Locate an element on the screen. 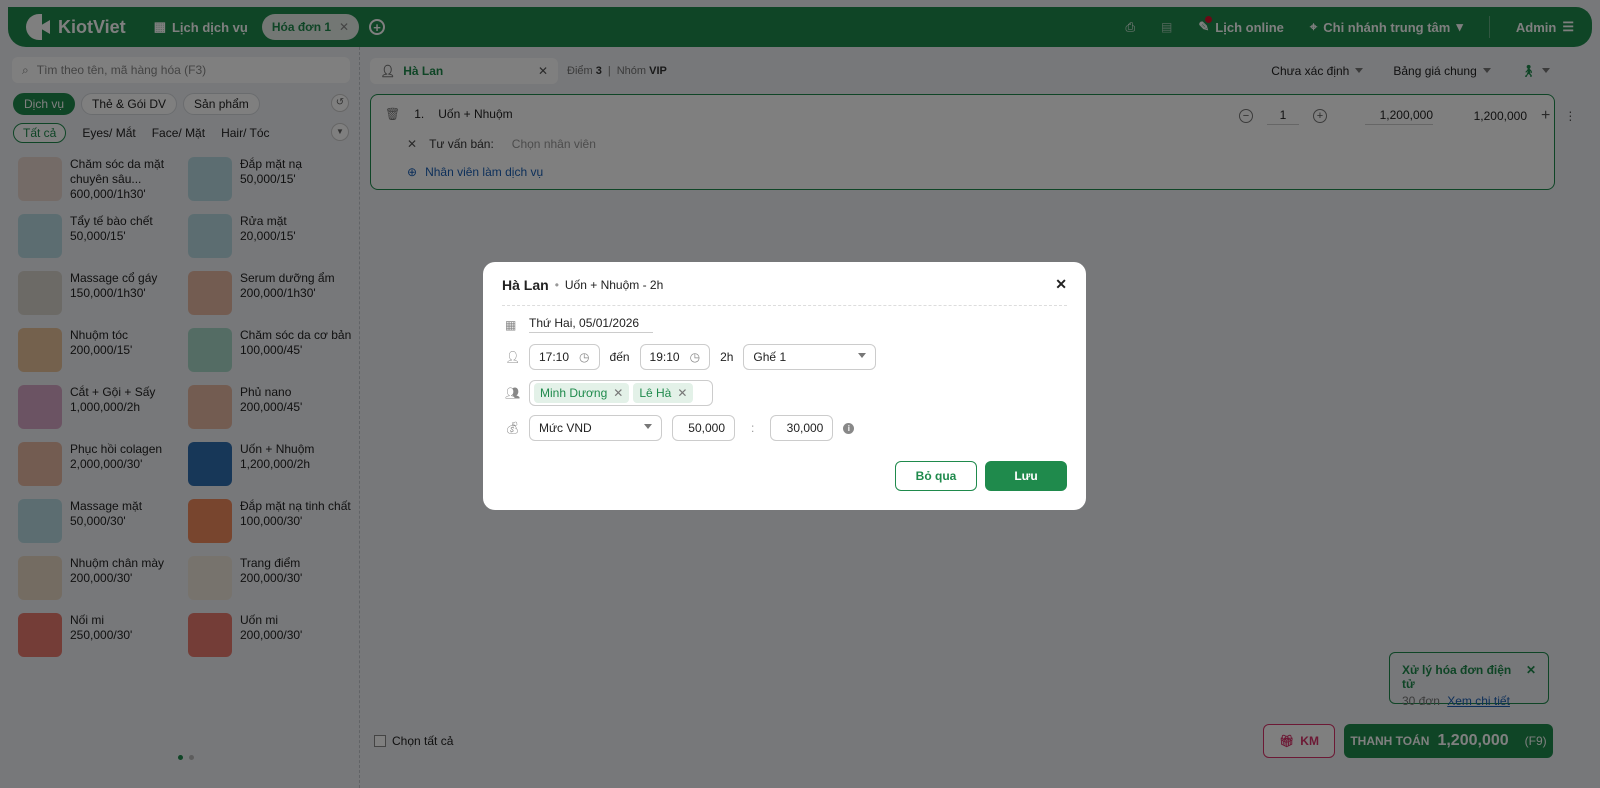 The height and width of the screenshot is (788, 1600). commission-value-2: 30,000 is located at coordinates (802, 428).